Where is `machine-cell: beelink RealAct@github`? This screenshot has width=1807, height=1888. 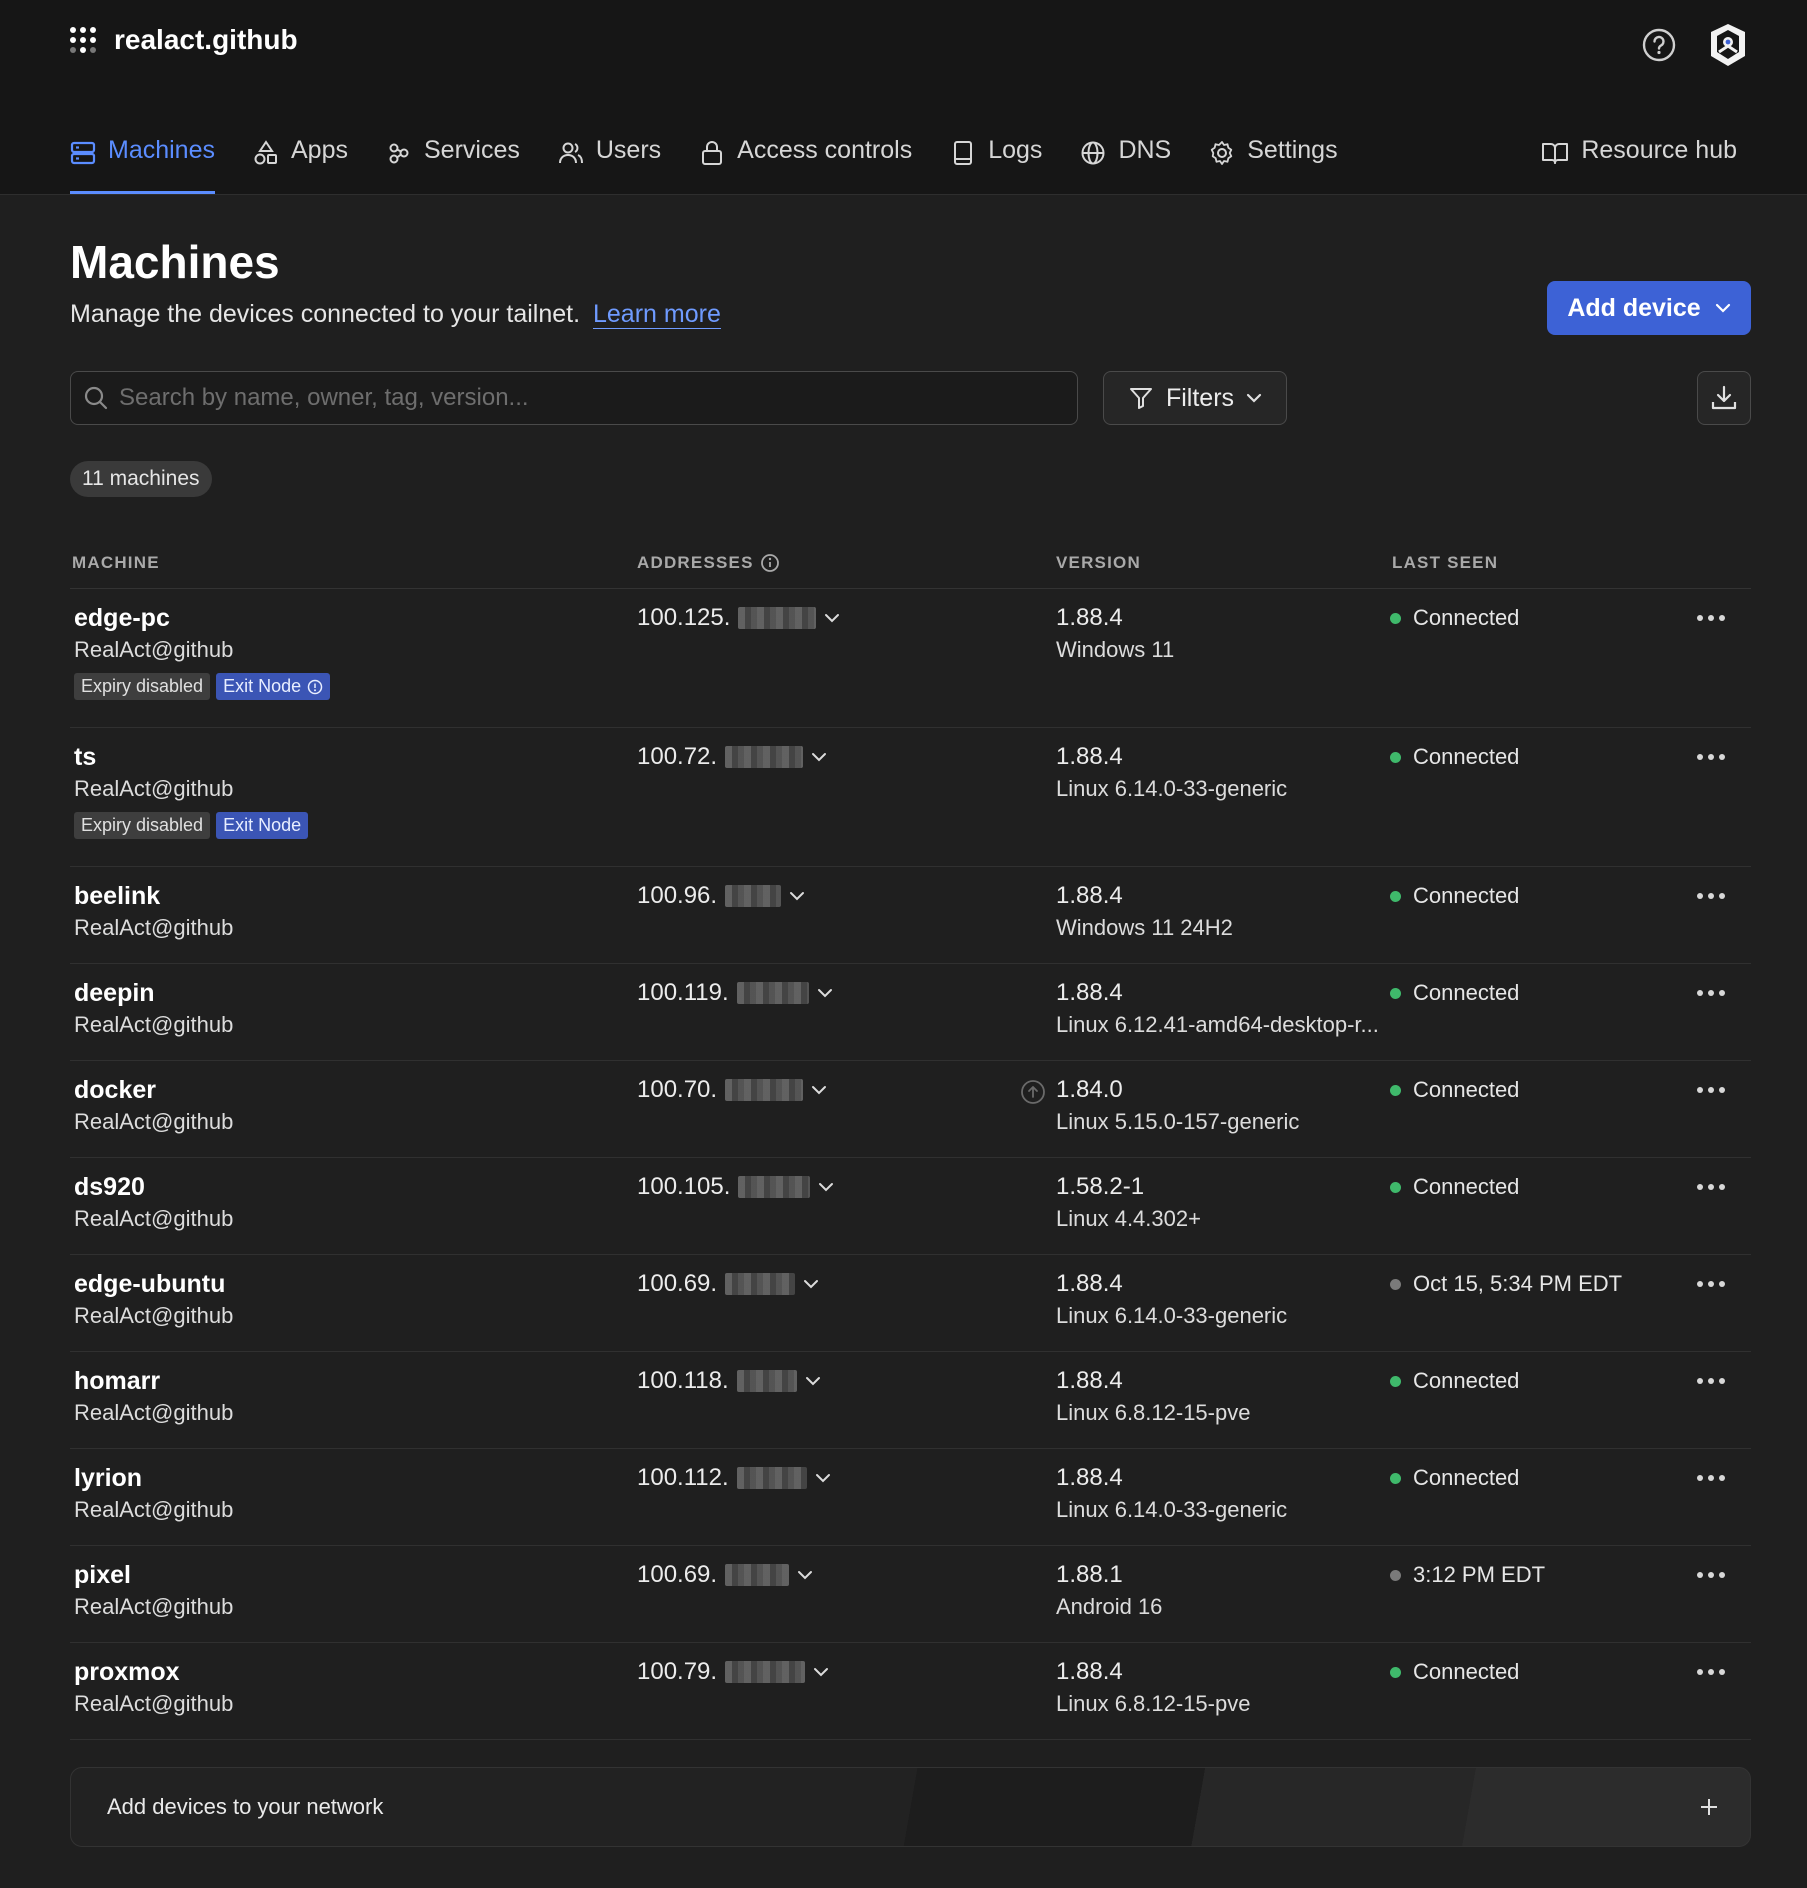 machine-cell: beelink RealAct@github is located at coordinates (153, 912).